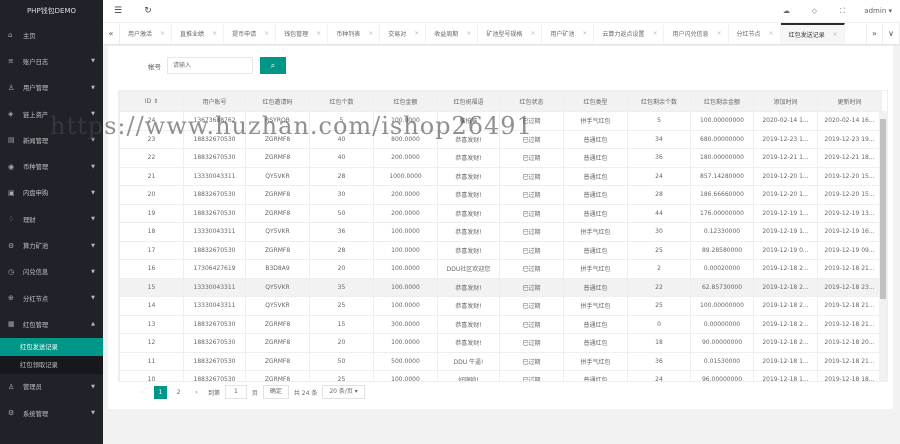 The height and width of the screenshot is (444, 900). What do you see at coordinates (51, 413) in the screenshot?
I see `sidebar-item-settings: ⚙ 系统管理 ▼` at bounding box center [51, 413].